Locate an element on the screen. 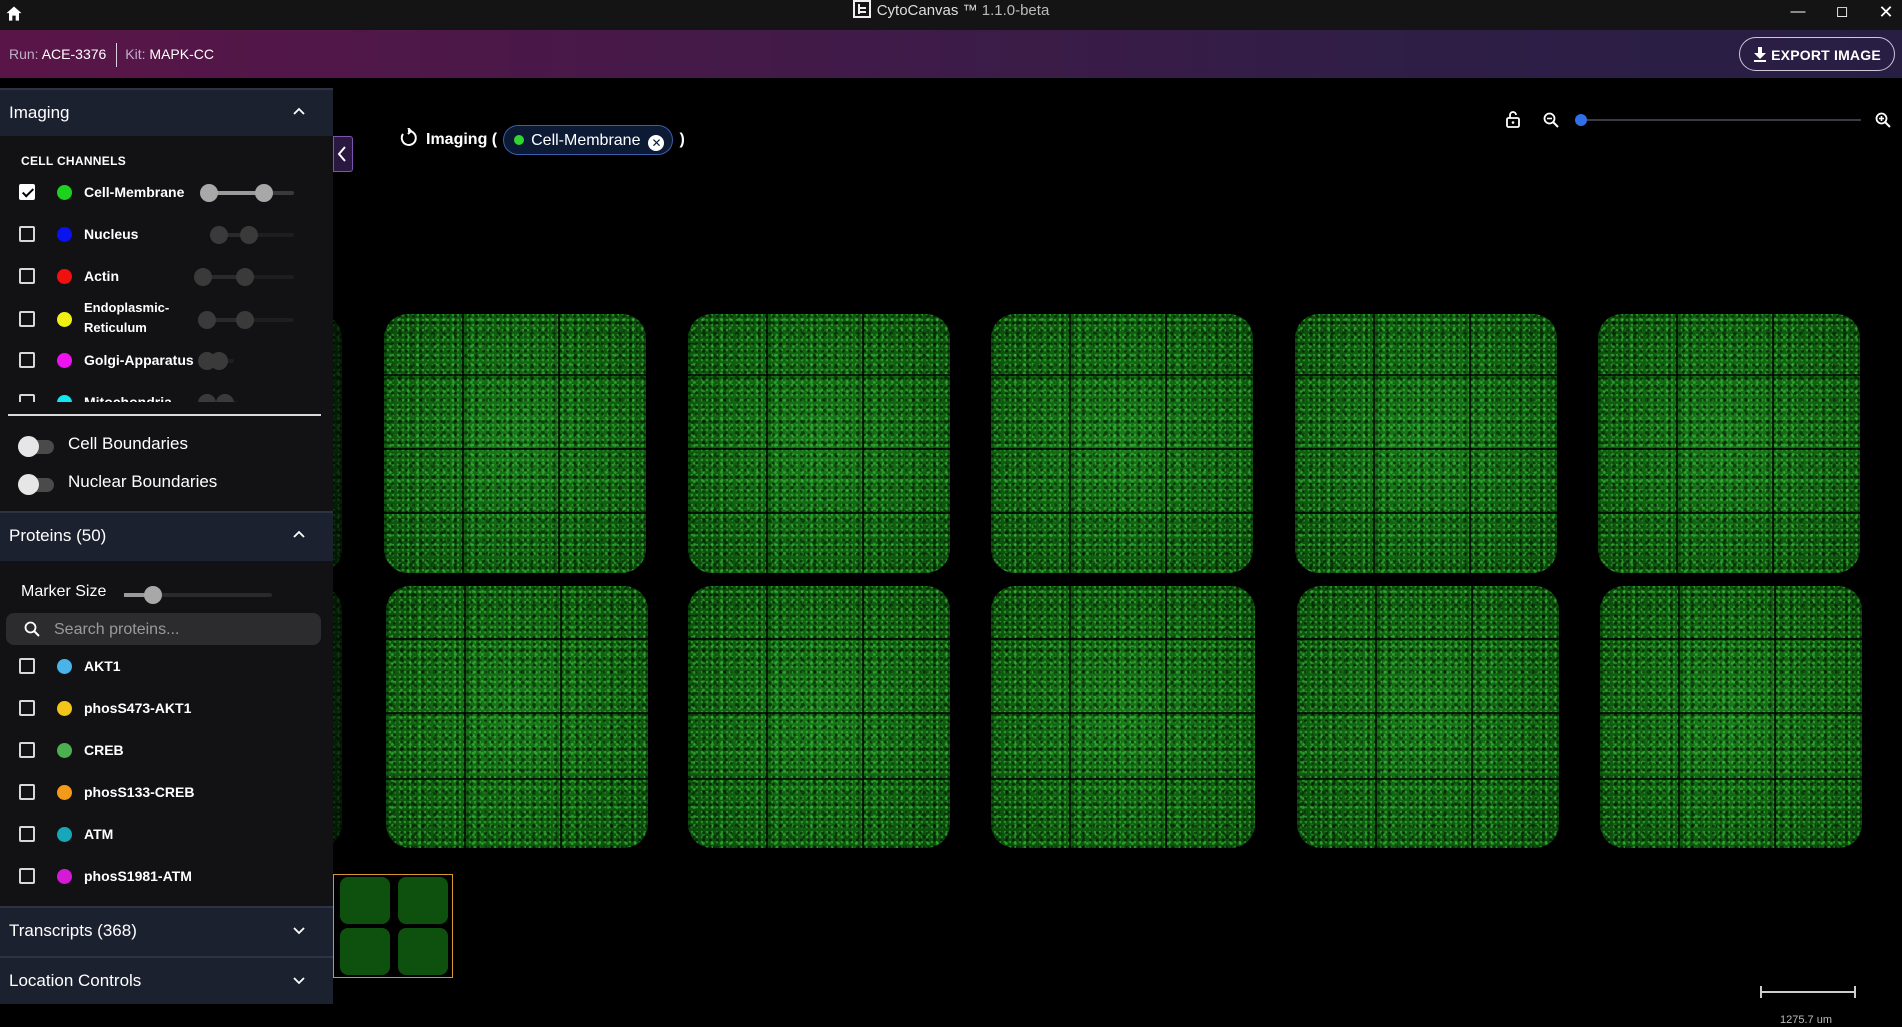 The width and height of the screenshot is (1902, 1027). channel-row-actin: Actin is located at coordinates (160, 276).